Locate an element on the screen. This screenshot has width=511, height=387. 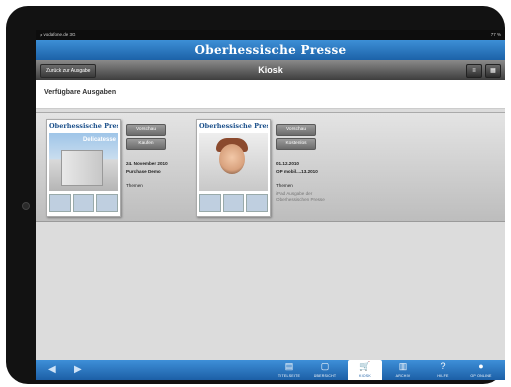
issue-cover: Oberhessische Presse Delicatesse is located at coordinates (83, 168).